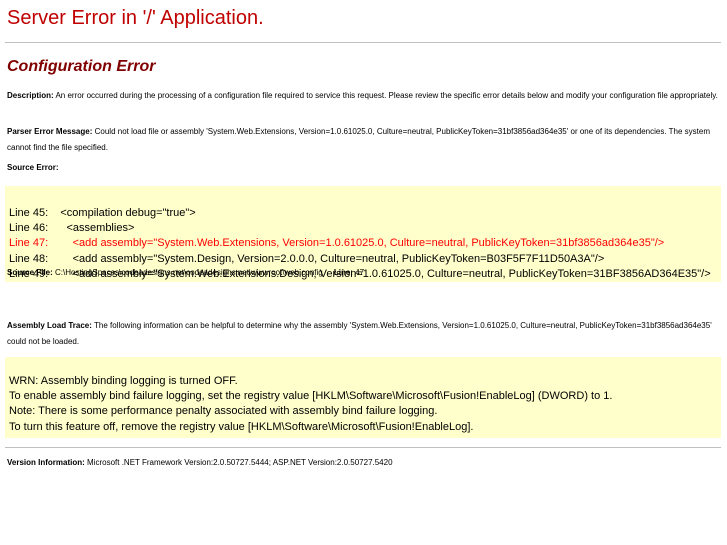 The width and height of the screenshot is (727, 545). Describe the element at coordinates (49, 325) in the screenshot. I see `assembly-trace-label: Assembly Load Trace:` at that location.